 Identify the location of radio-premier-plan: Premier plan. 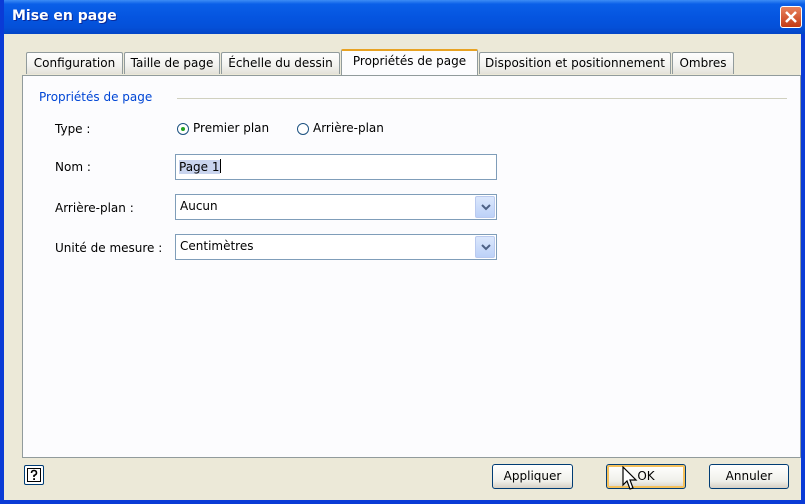
(223, 128).